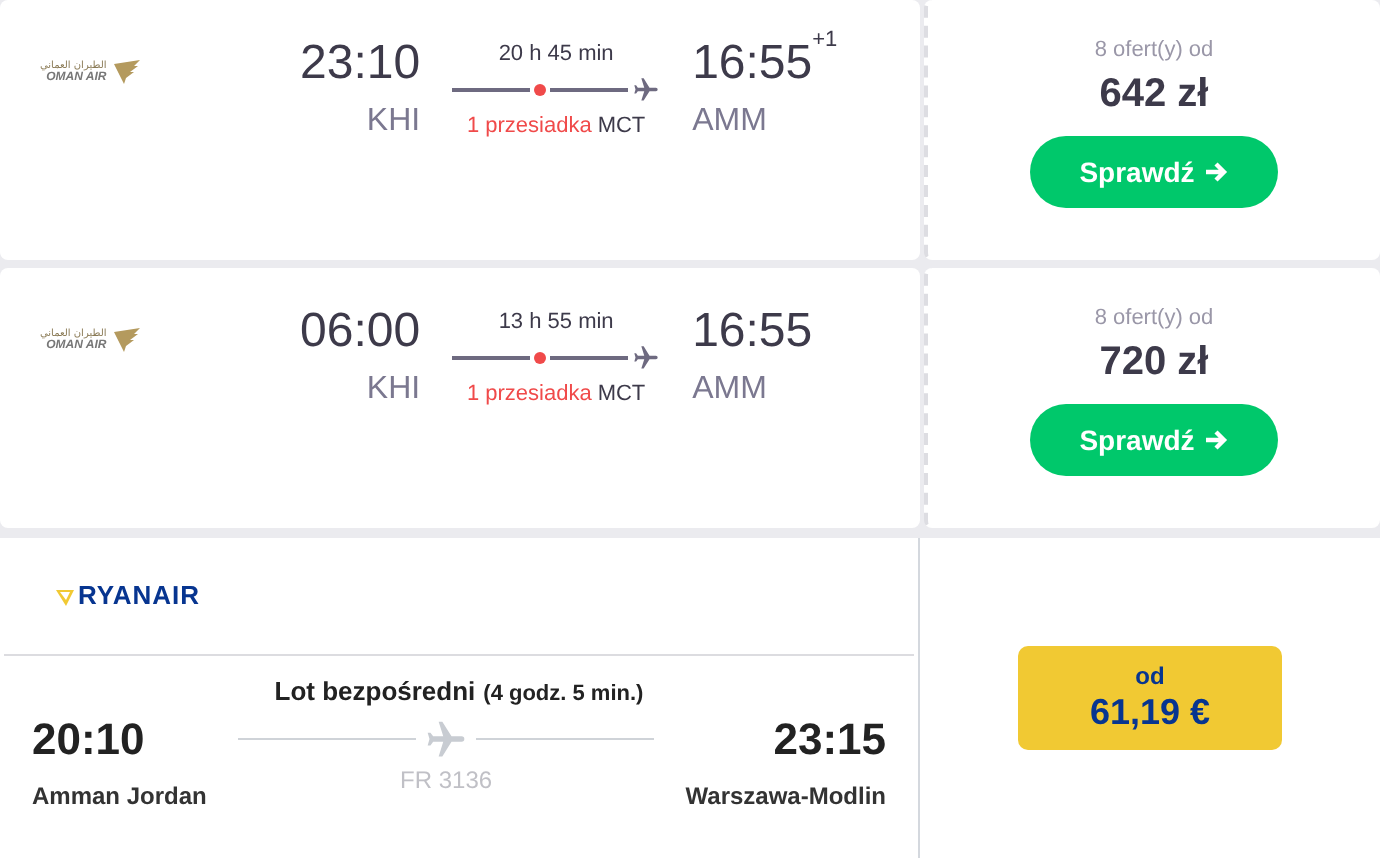  What do you see at coordinates (88, 739) in the screenshot?
I see `departure-time: 20:10` at bounding box center [88, 739].